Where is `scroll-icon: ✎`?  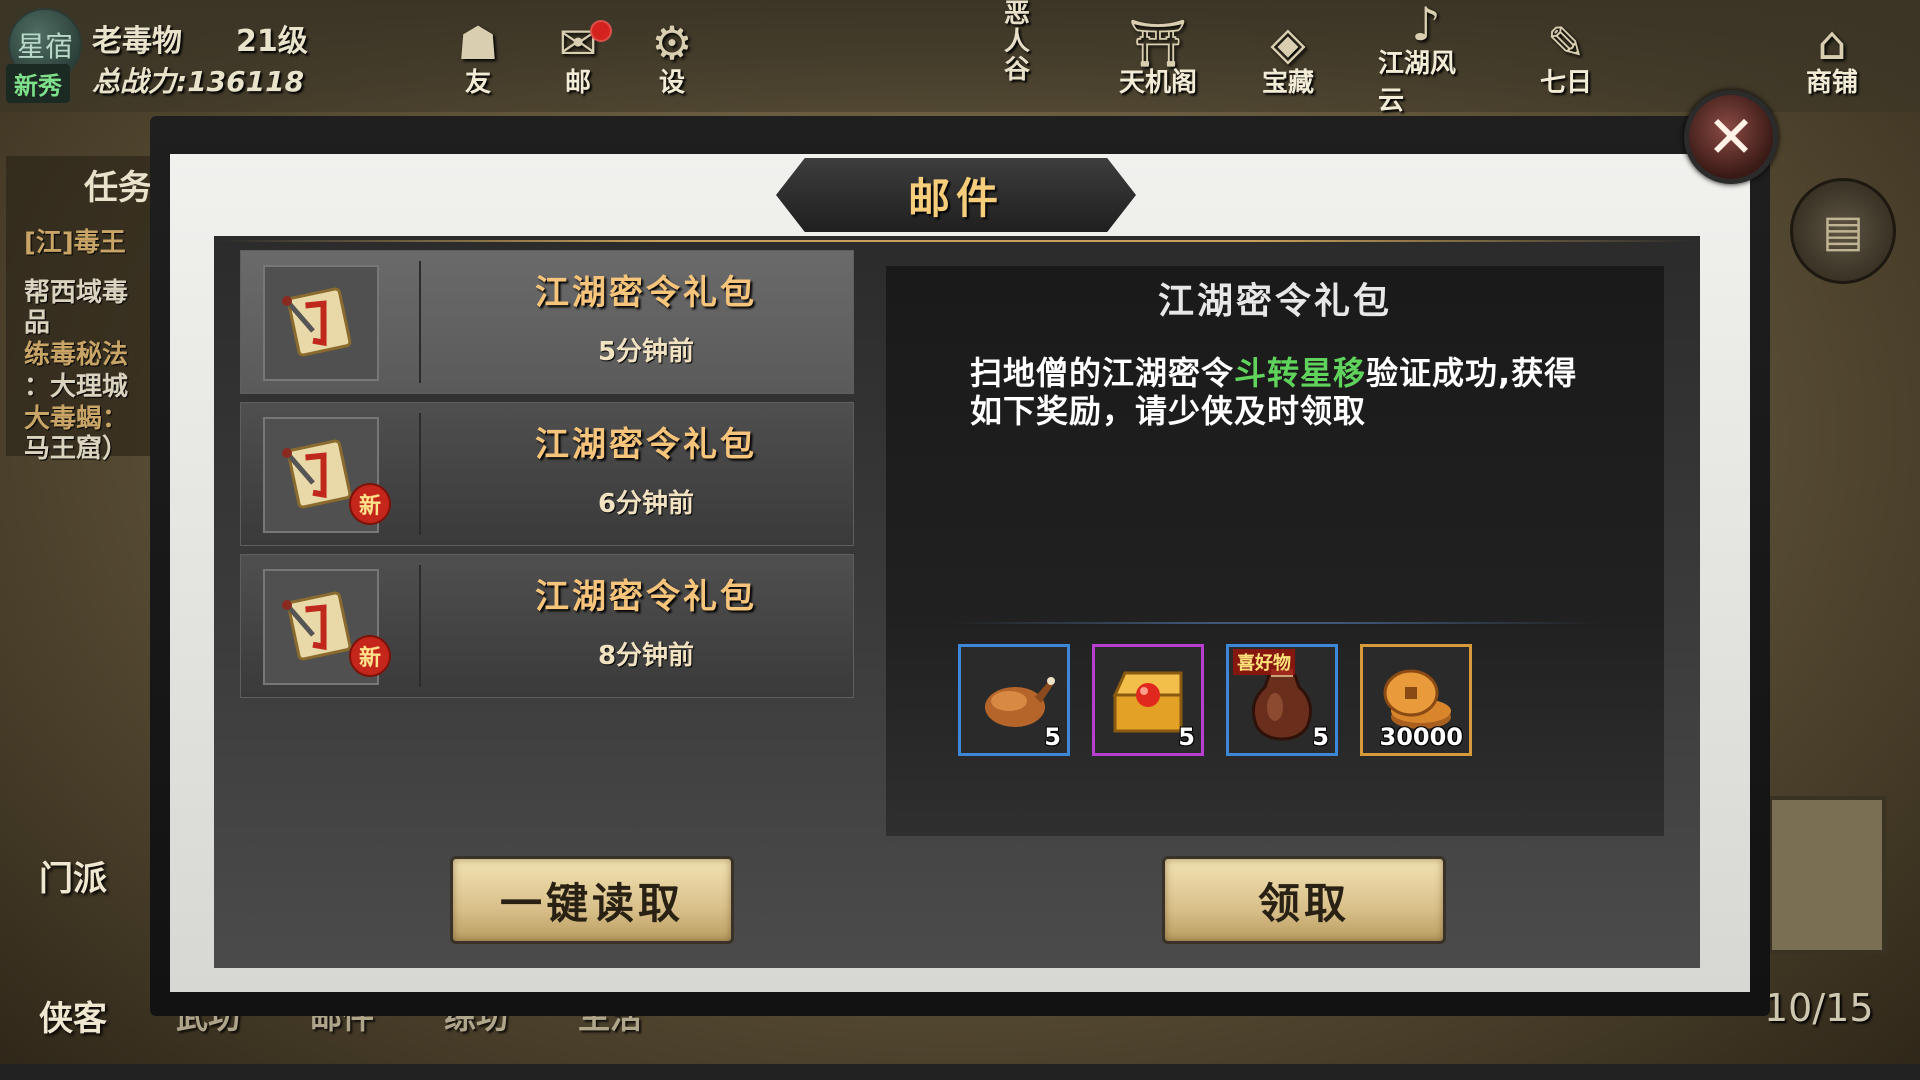
scroll-icon: ✎ is located at coordinates (1566, 42).